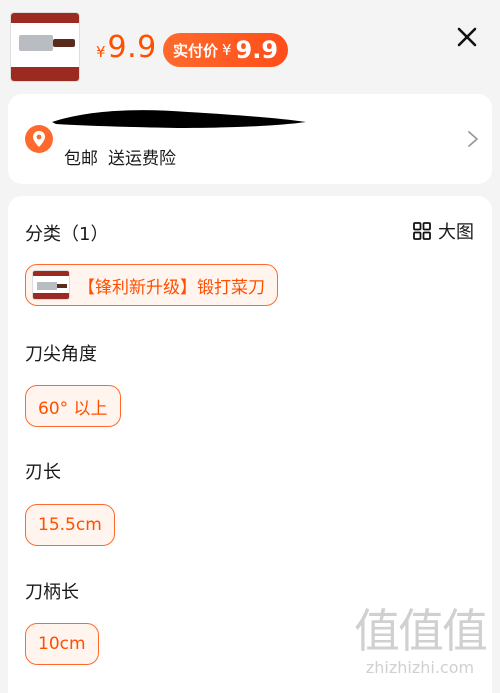 The image size is (500, 693). I want to click on actual-price-currency: ¥, so click(226, 50).